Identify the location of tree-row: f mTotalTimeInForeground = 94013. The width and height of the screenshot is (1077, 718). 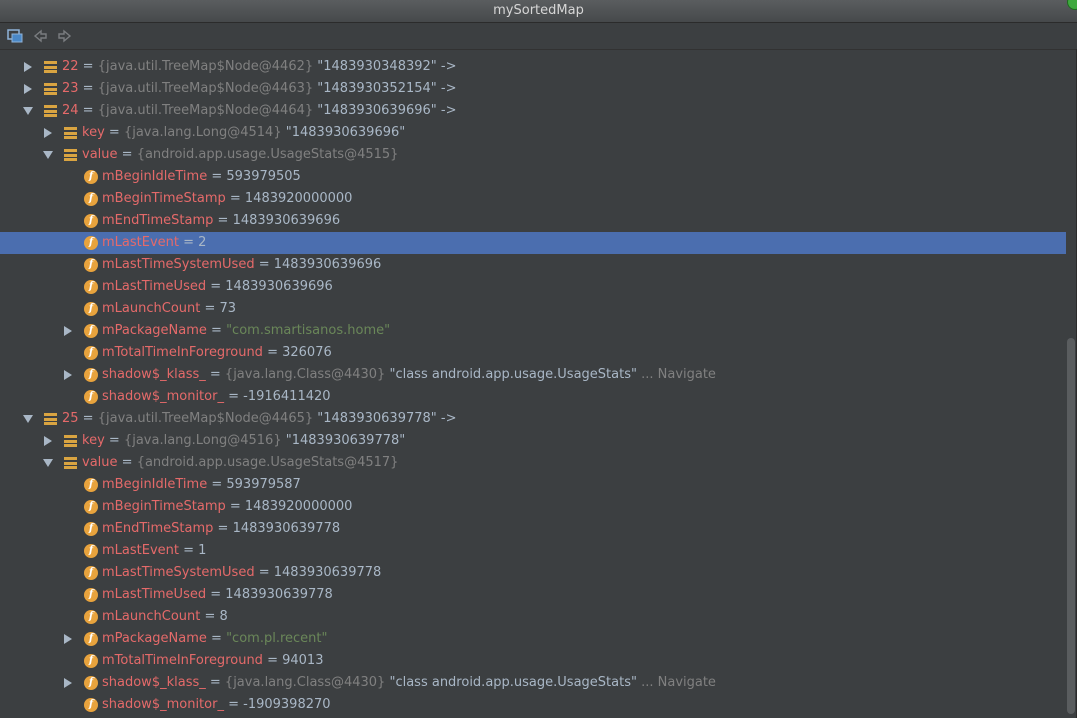
(533, 661).